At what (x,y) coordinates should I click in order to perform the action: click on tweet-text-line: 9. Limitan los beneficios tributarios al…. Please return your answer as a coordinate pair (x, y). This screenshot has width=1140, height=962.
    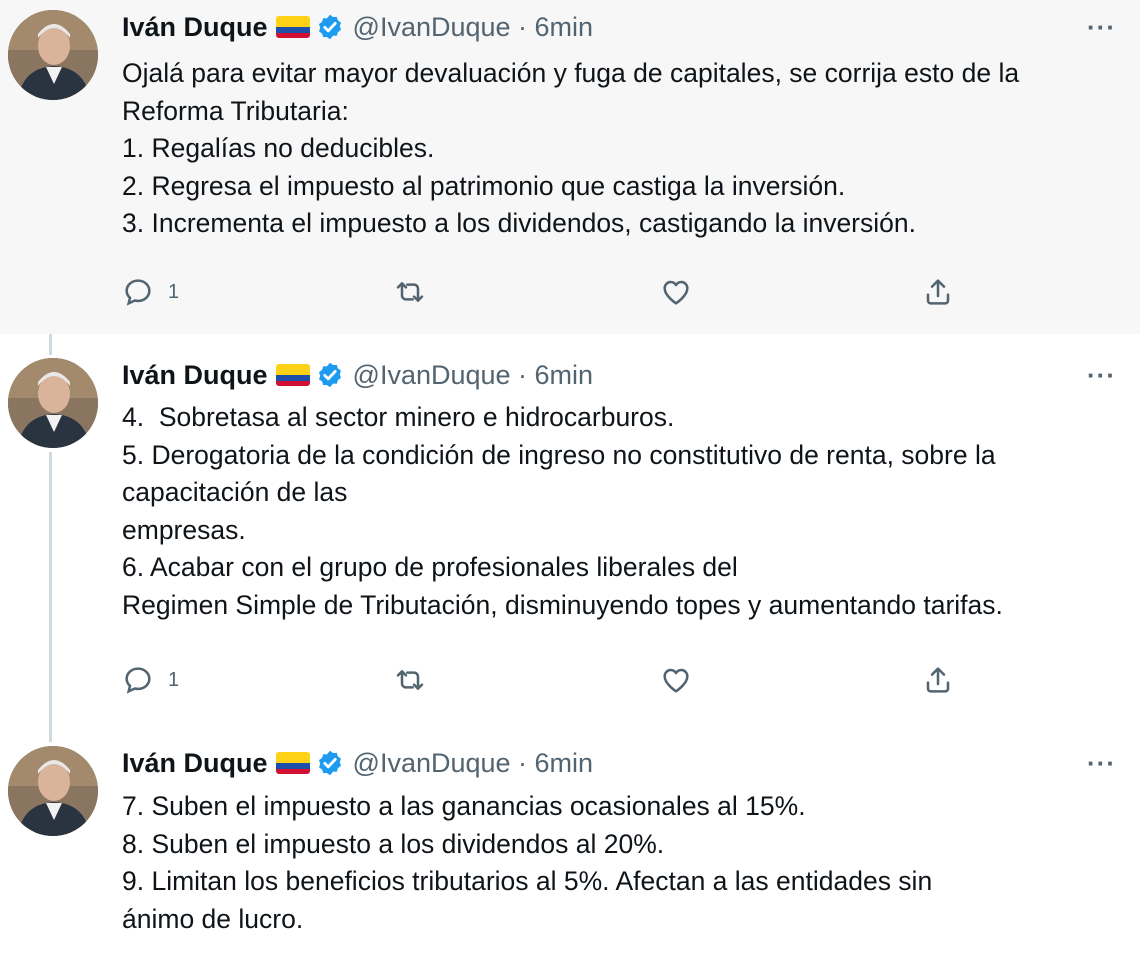
    Looking at the image, I should click on (527, 881).